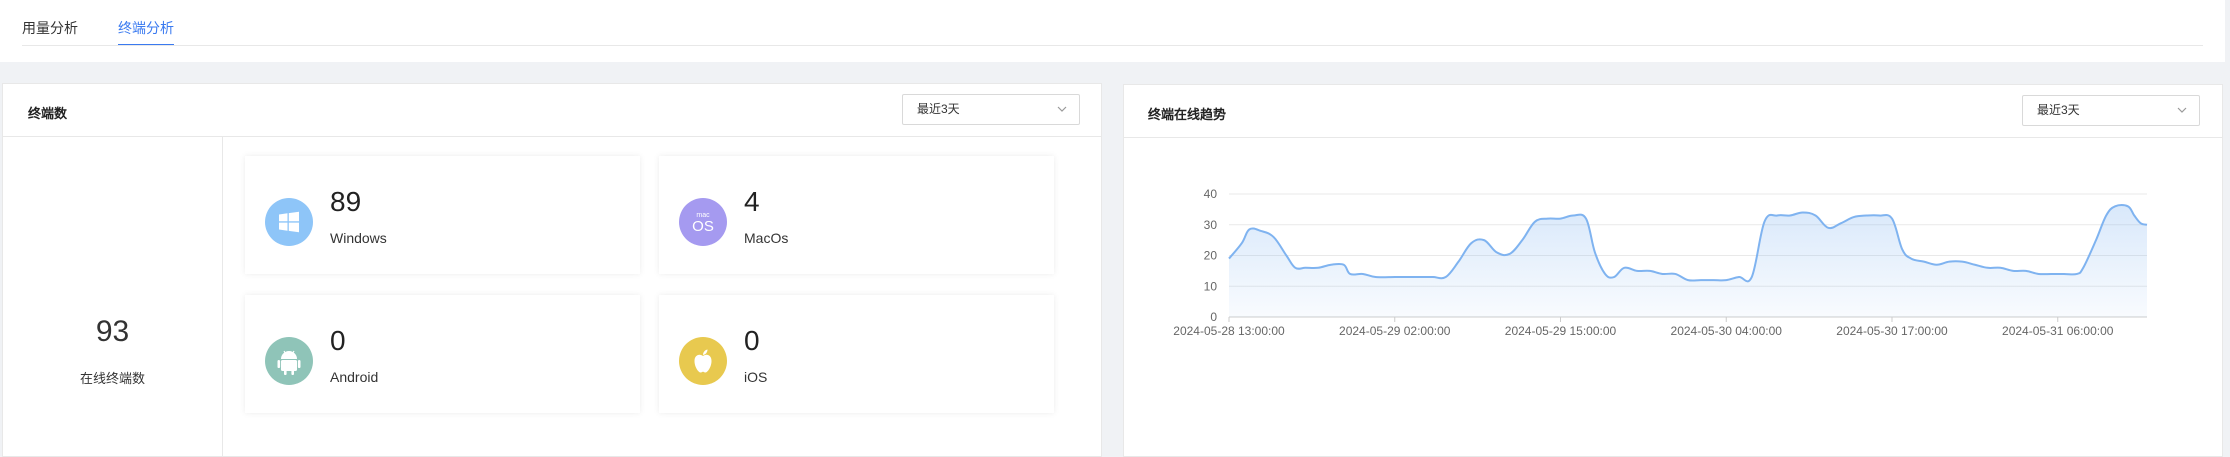 The width and height of the screenshot is (2230, 457). Describe the element at coordinates (1213, 317) in the screenshot. I see `y-tick-label: 0` at that location.